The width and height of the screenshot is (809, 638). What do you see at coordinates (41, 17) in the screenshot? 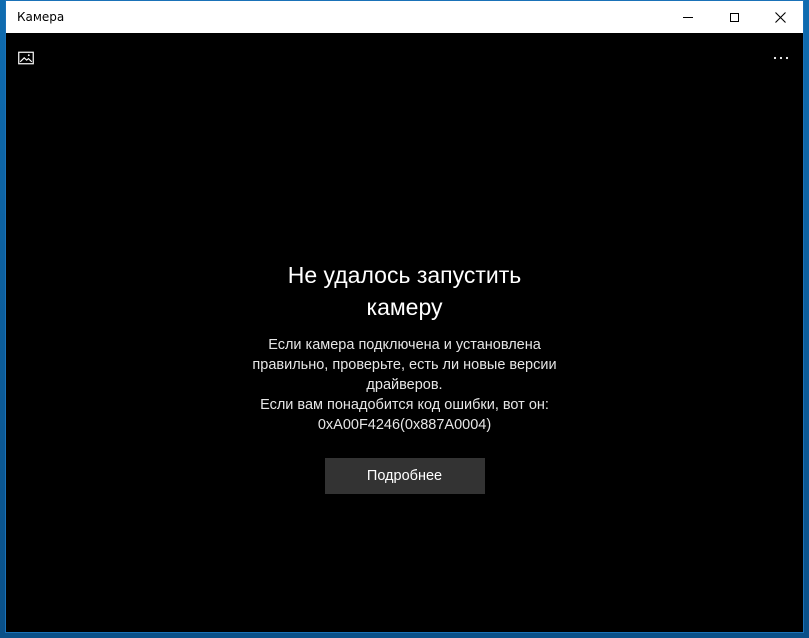
I see `window-title: Камера` at bounding box center [41, 17].